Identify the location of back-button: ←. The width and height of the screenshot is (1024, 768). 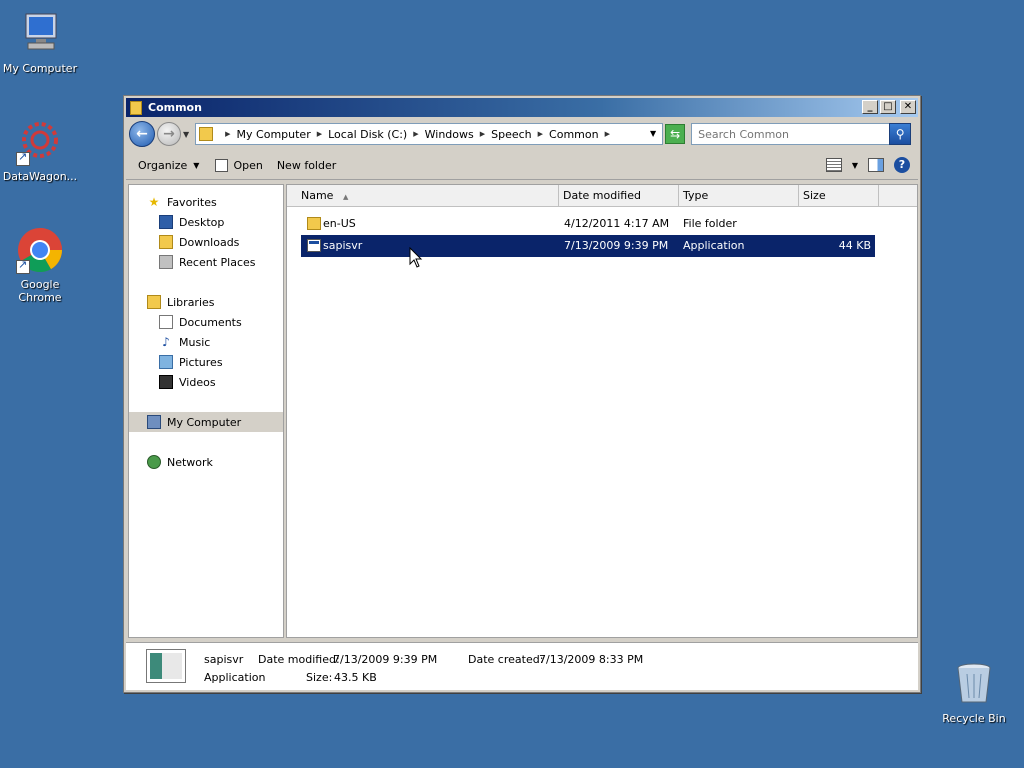
(142, 134).